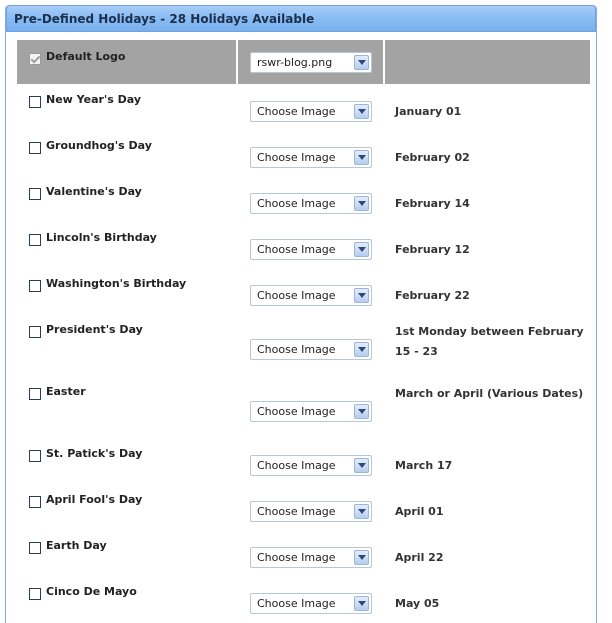  I want to click on holiday-name: Washington's Birthday, so click(116, 283).